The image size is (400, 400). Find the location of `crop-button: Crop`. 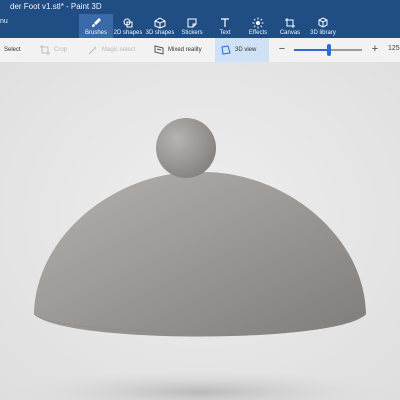

crop-button: Crop is located at coordinates (53, 50).